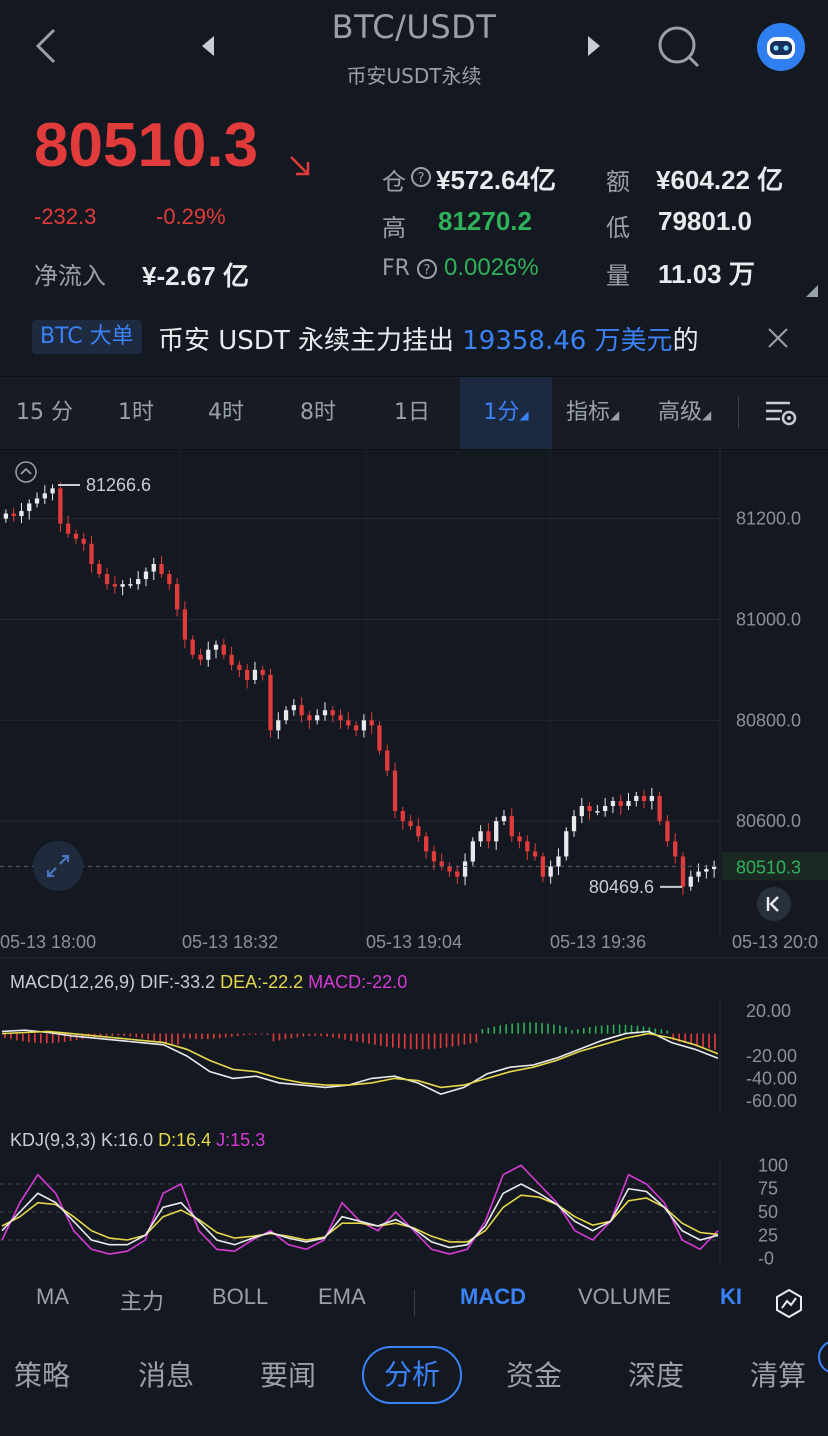 The image size is (828, 1436). I want to click on kdj-y-tick: 25, so click(768, 1235).